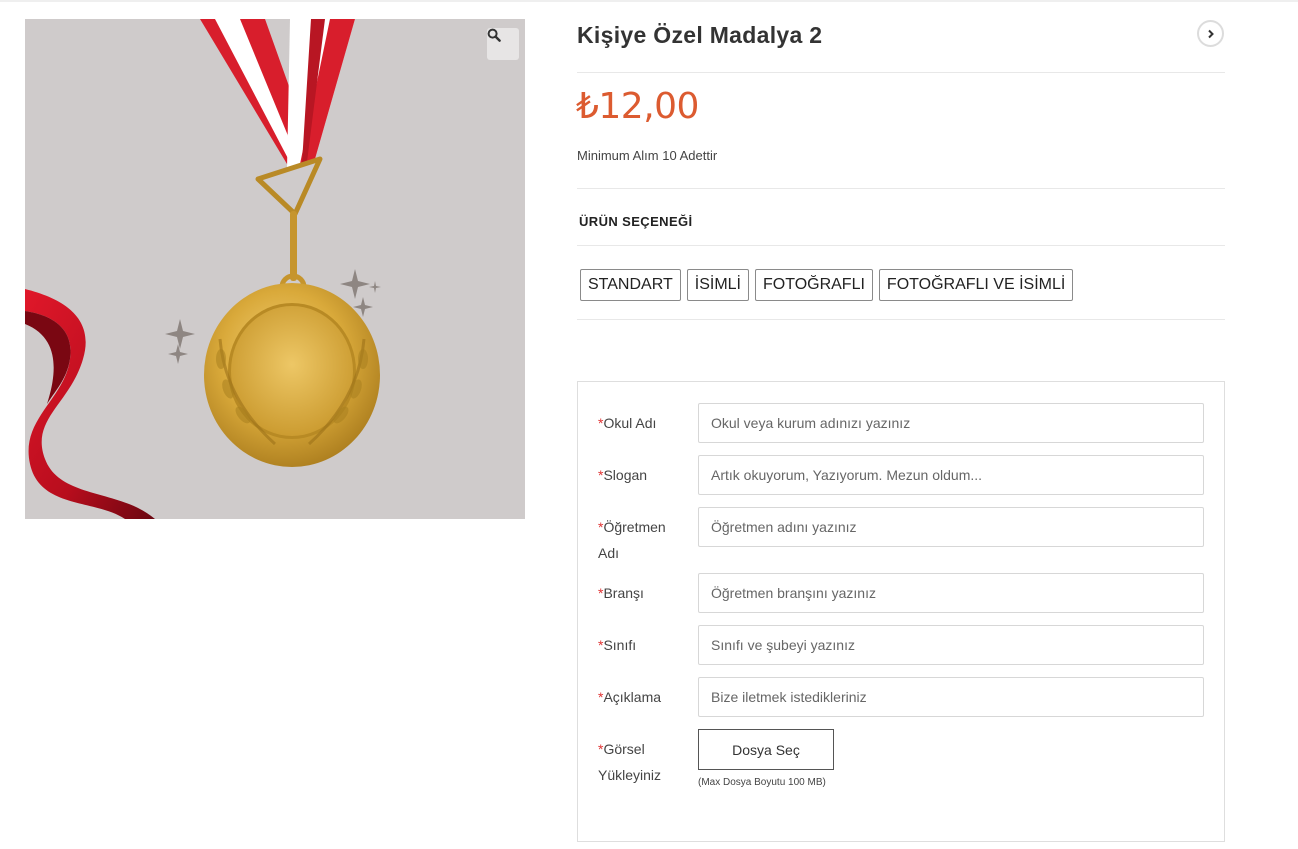 The height and width of the screenshot is (849, 1298). I want to click on swatch-standart: STANDART, so click(630, 285).